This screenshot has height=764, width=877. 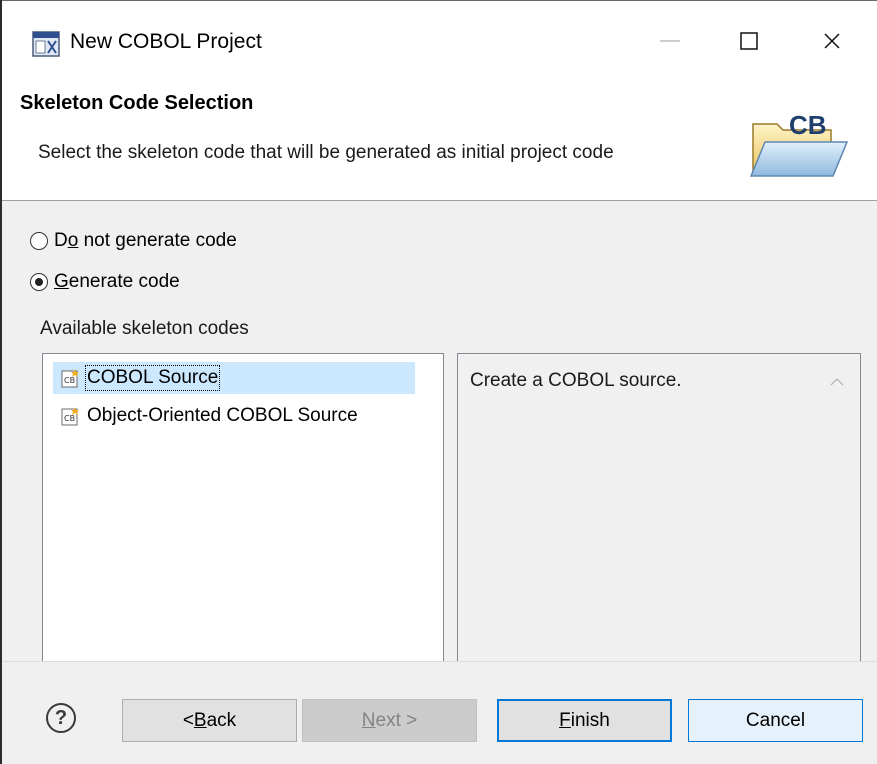 I want to click on list-item-label: COBOL Source, so click(x=152, y=378).